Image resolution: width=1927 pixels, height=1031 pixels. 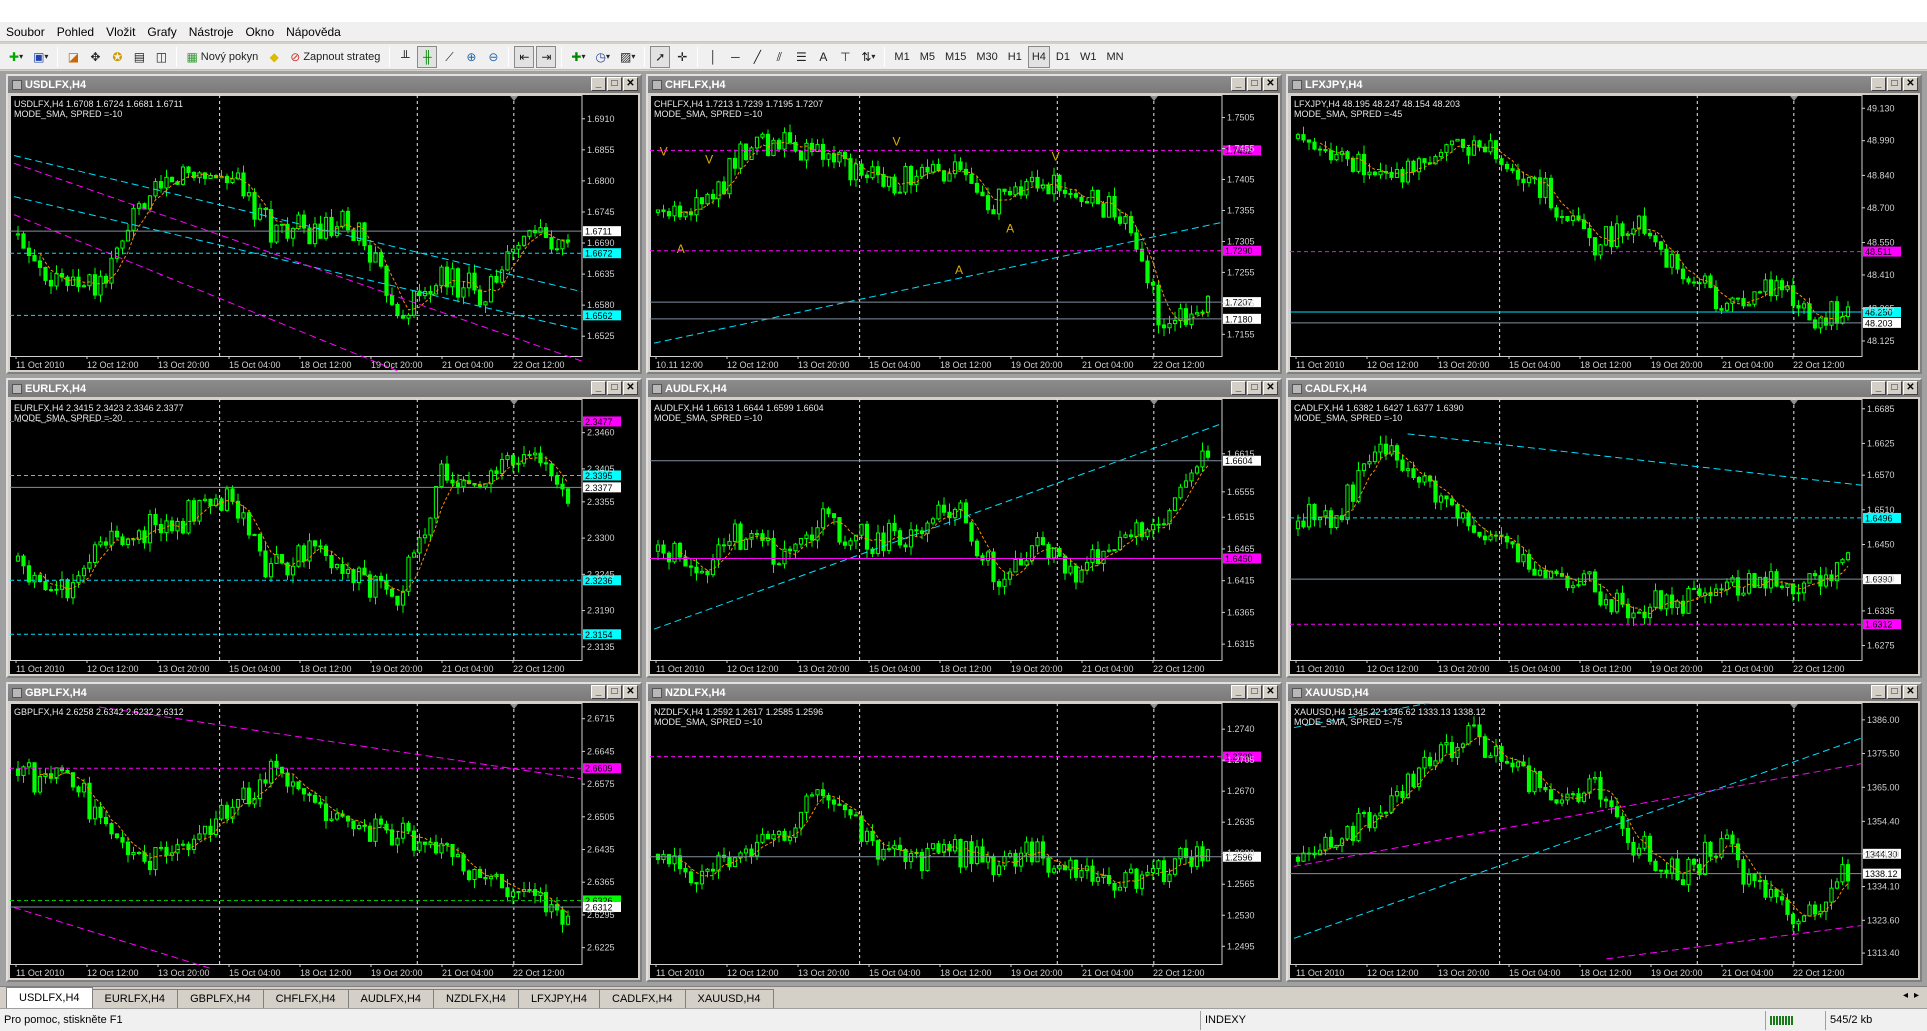 I want to click on scroll-right-icon: ▸, so click(x=1916, y=995).